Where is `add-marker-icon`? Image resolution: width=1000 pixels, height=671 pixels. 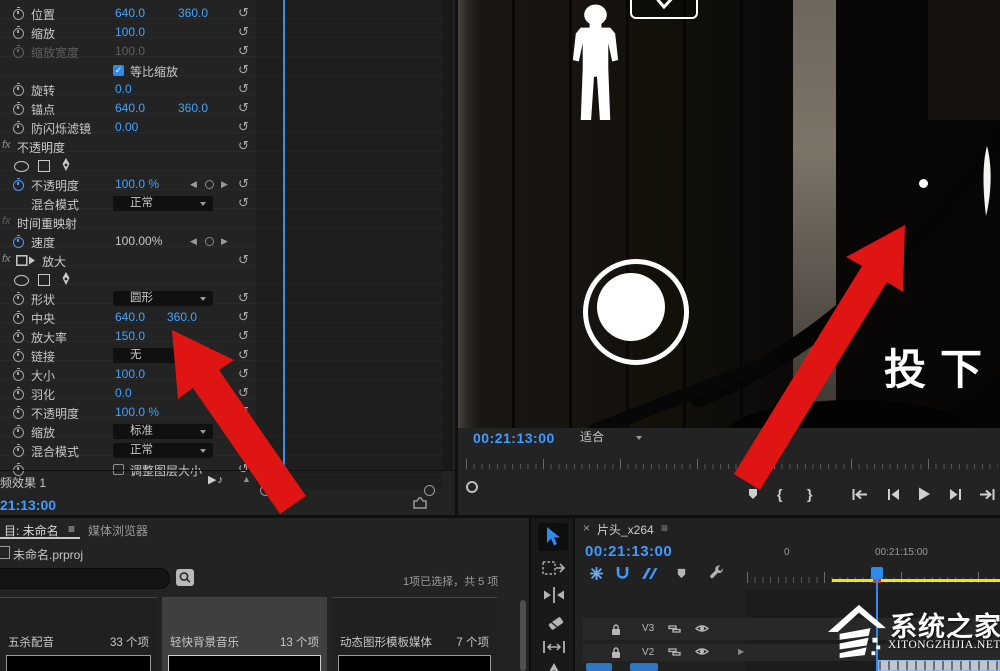
add-marker-icon is located at coordinates (681, 573).